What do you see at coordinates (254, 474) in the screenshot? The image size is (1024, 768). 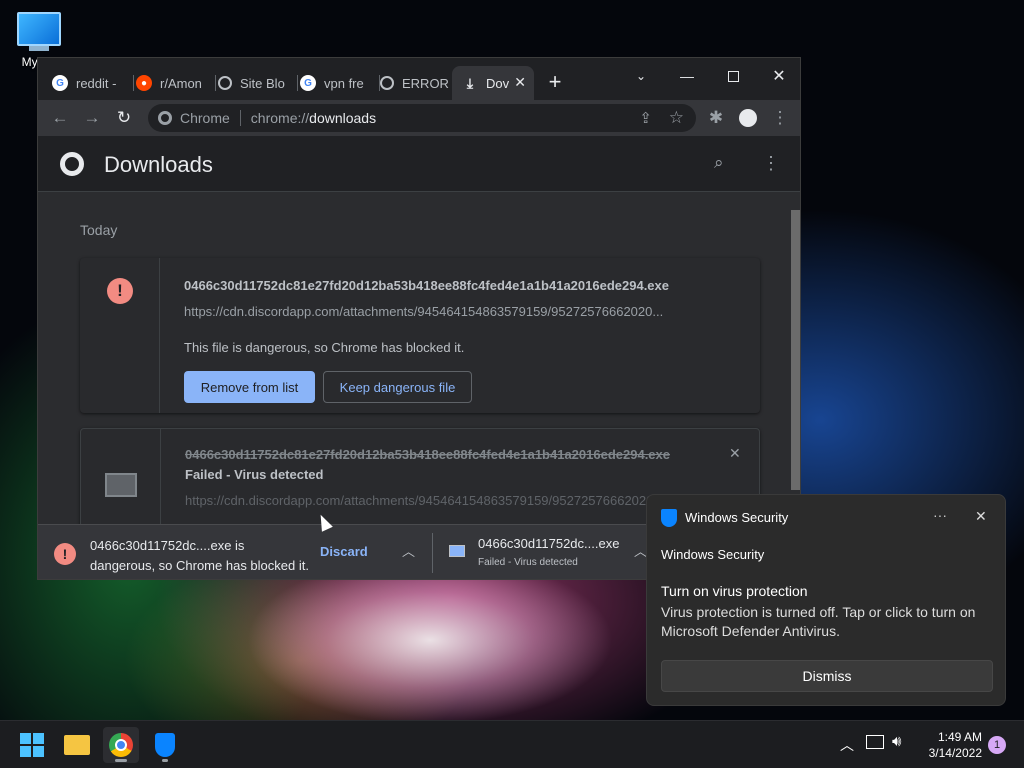 I see `failed-status: Failed - Virus detected` at bounding box center [254, 474].